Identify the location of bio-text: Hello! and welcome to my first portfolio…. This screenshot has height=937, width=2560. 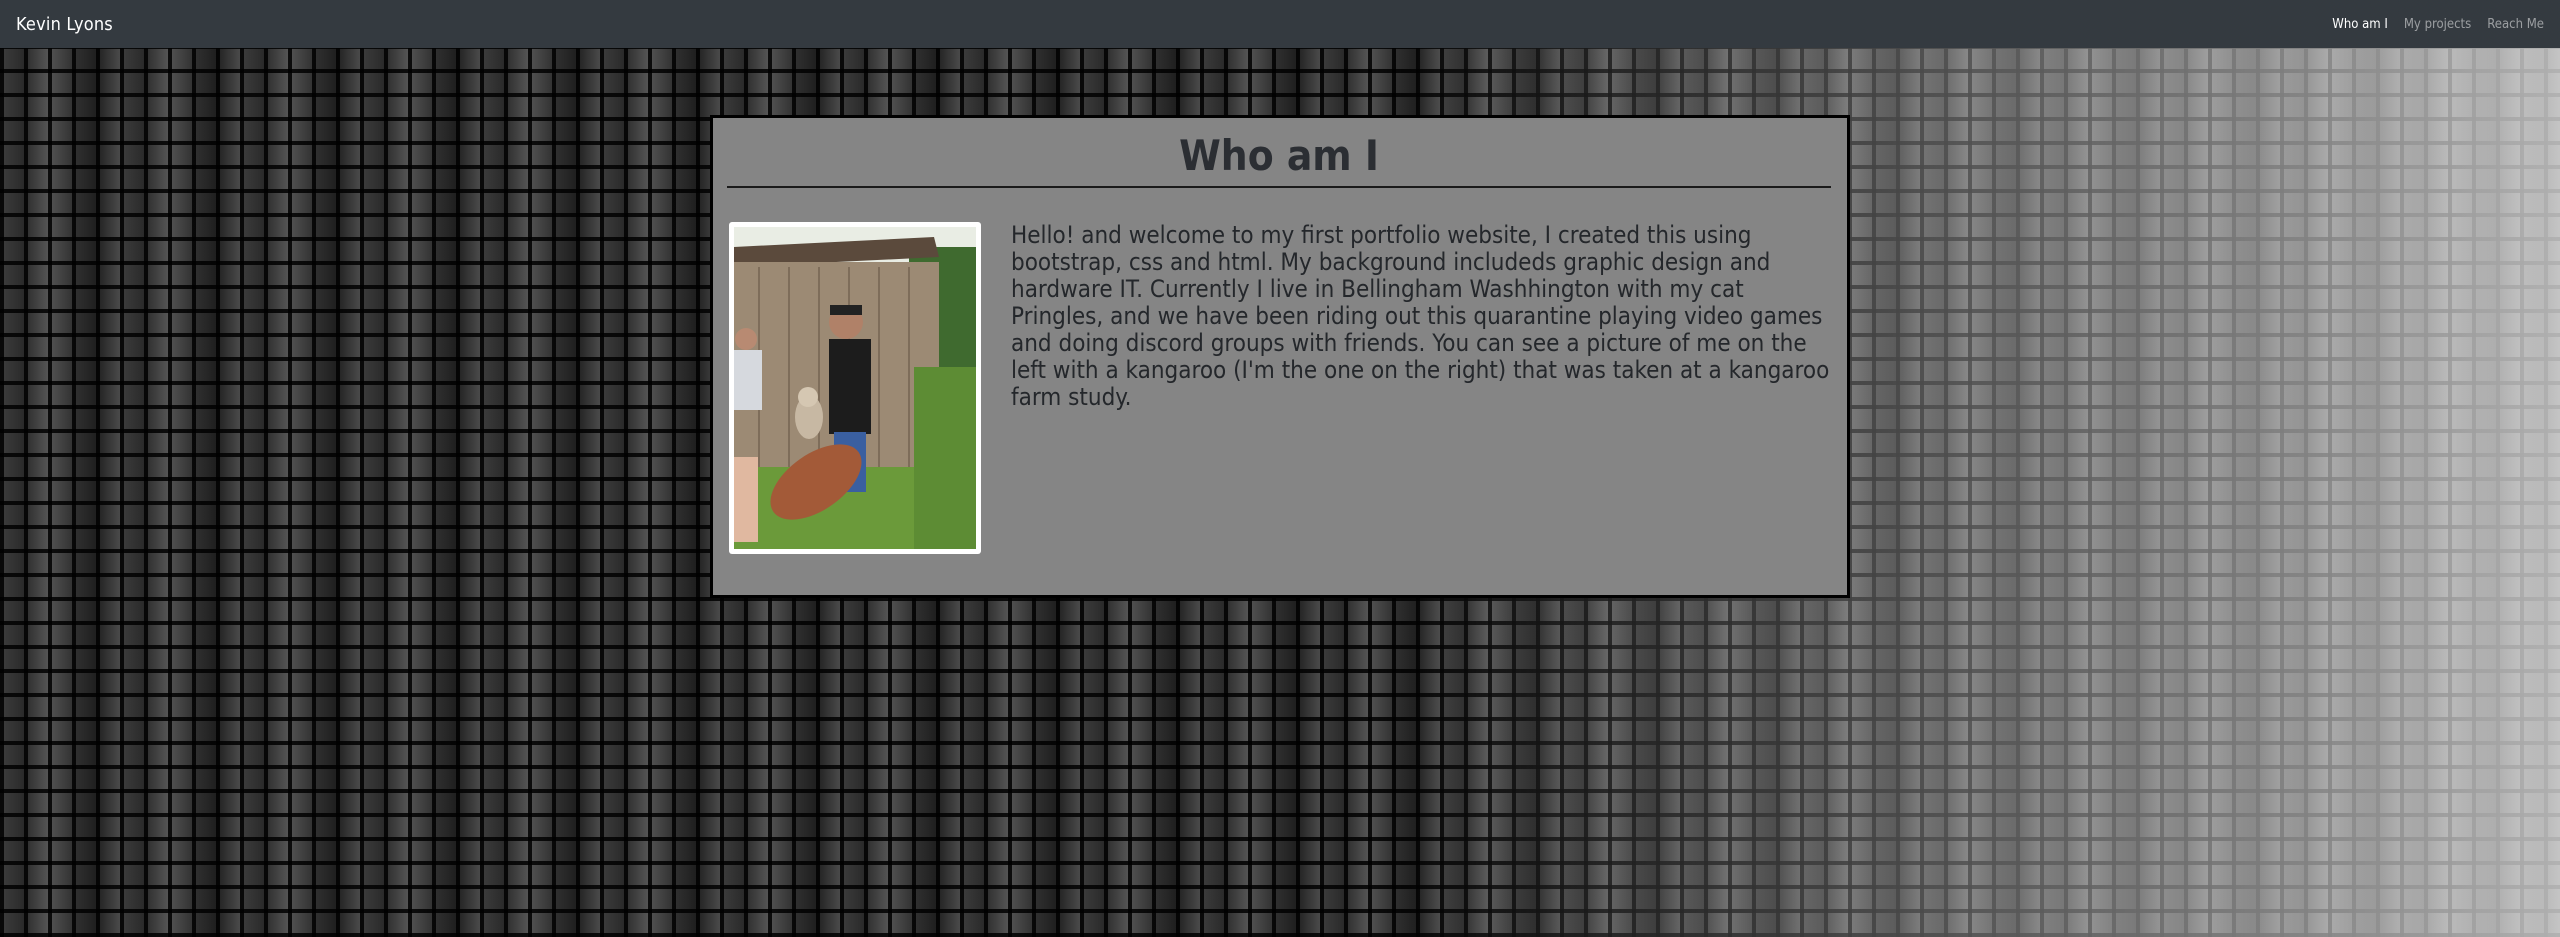
(1420, 316).